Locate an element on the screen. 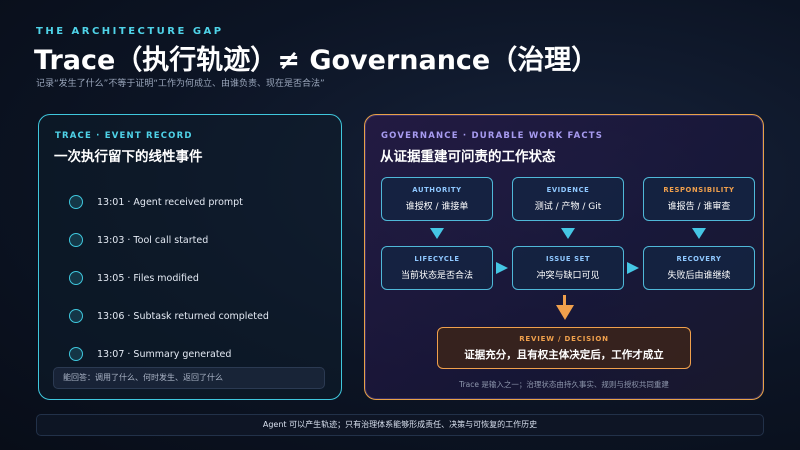  trace-answers-box: 能回答：调用了什么、何时发生、返回了什么 is located at coordinates (189, 378).